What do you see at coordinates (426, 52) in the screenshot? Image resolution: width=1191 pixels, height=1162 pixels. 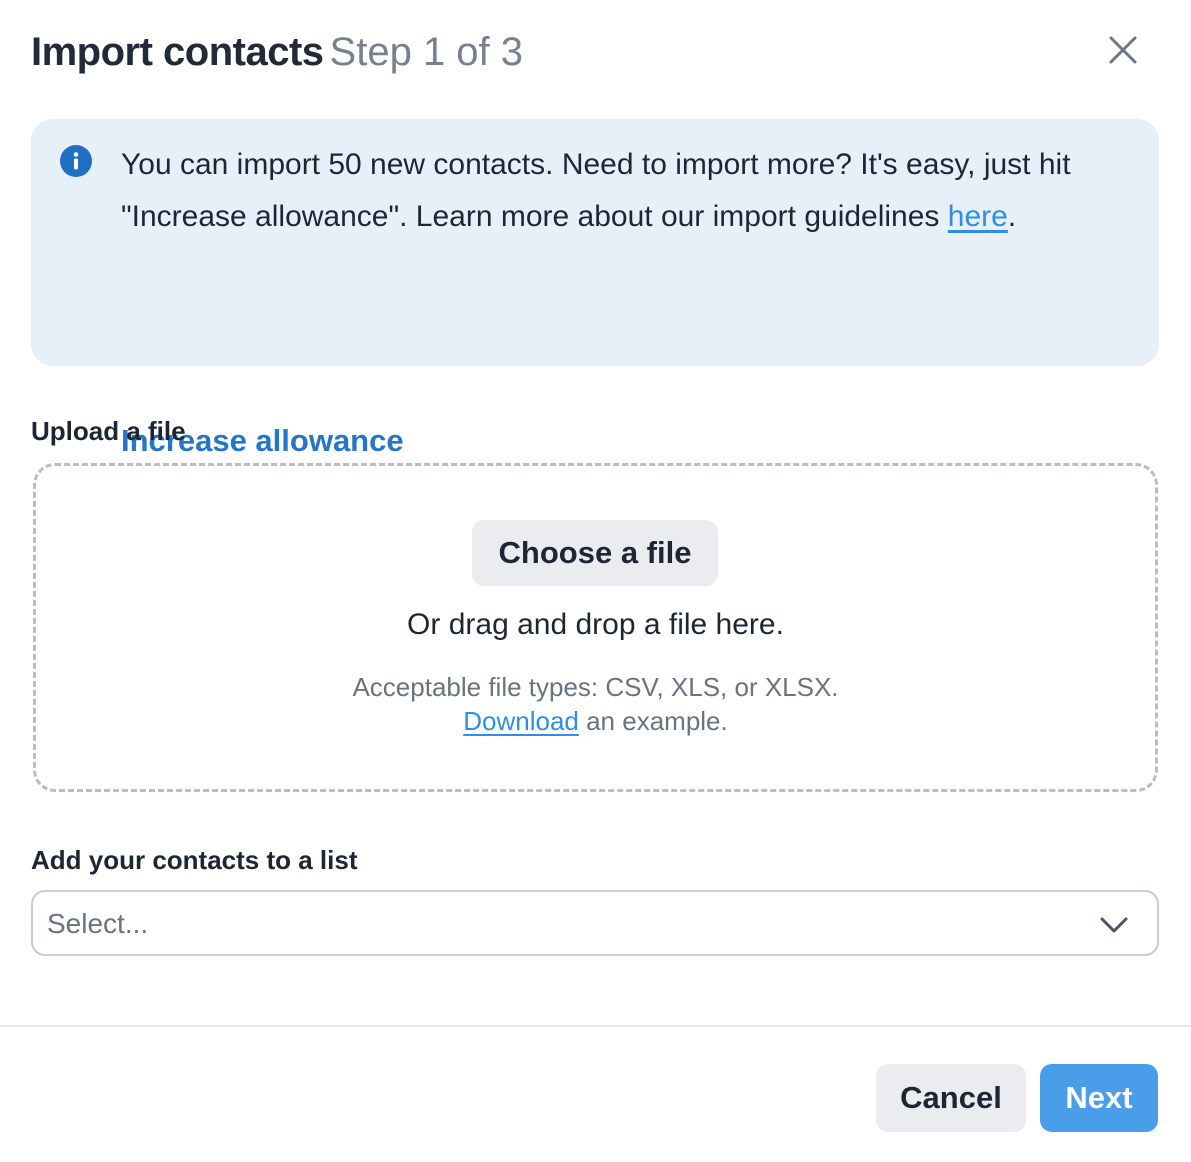 I see `step-indicator: Step 1 of 3` at bounding box center [426, 52].